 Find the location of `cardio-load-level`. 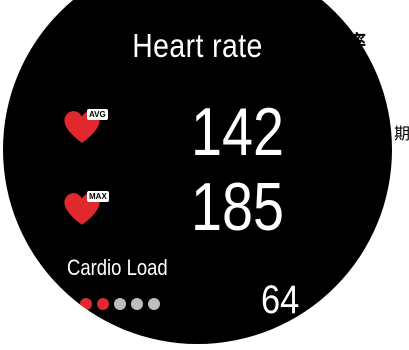

cardio-load-level is located at coordinates (120, 304).